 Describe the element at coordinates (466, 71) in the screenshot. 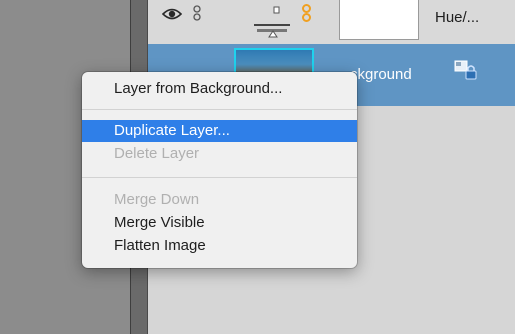

I see `lock-icon` at that location.